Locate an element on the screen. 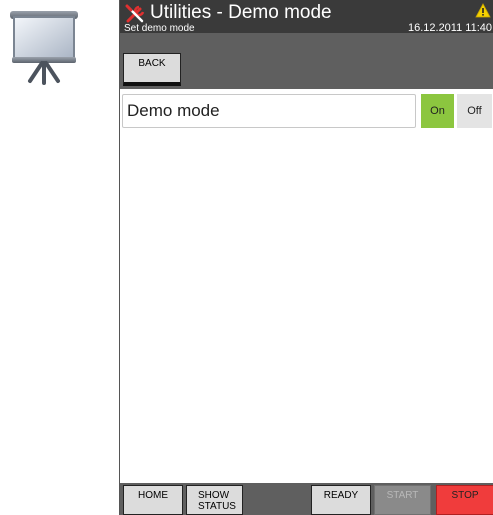 The image size is (493, 515). ready-button: READY is located at coordinates (341, 500).